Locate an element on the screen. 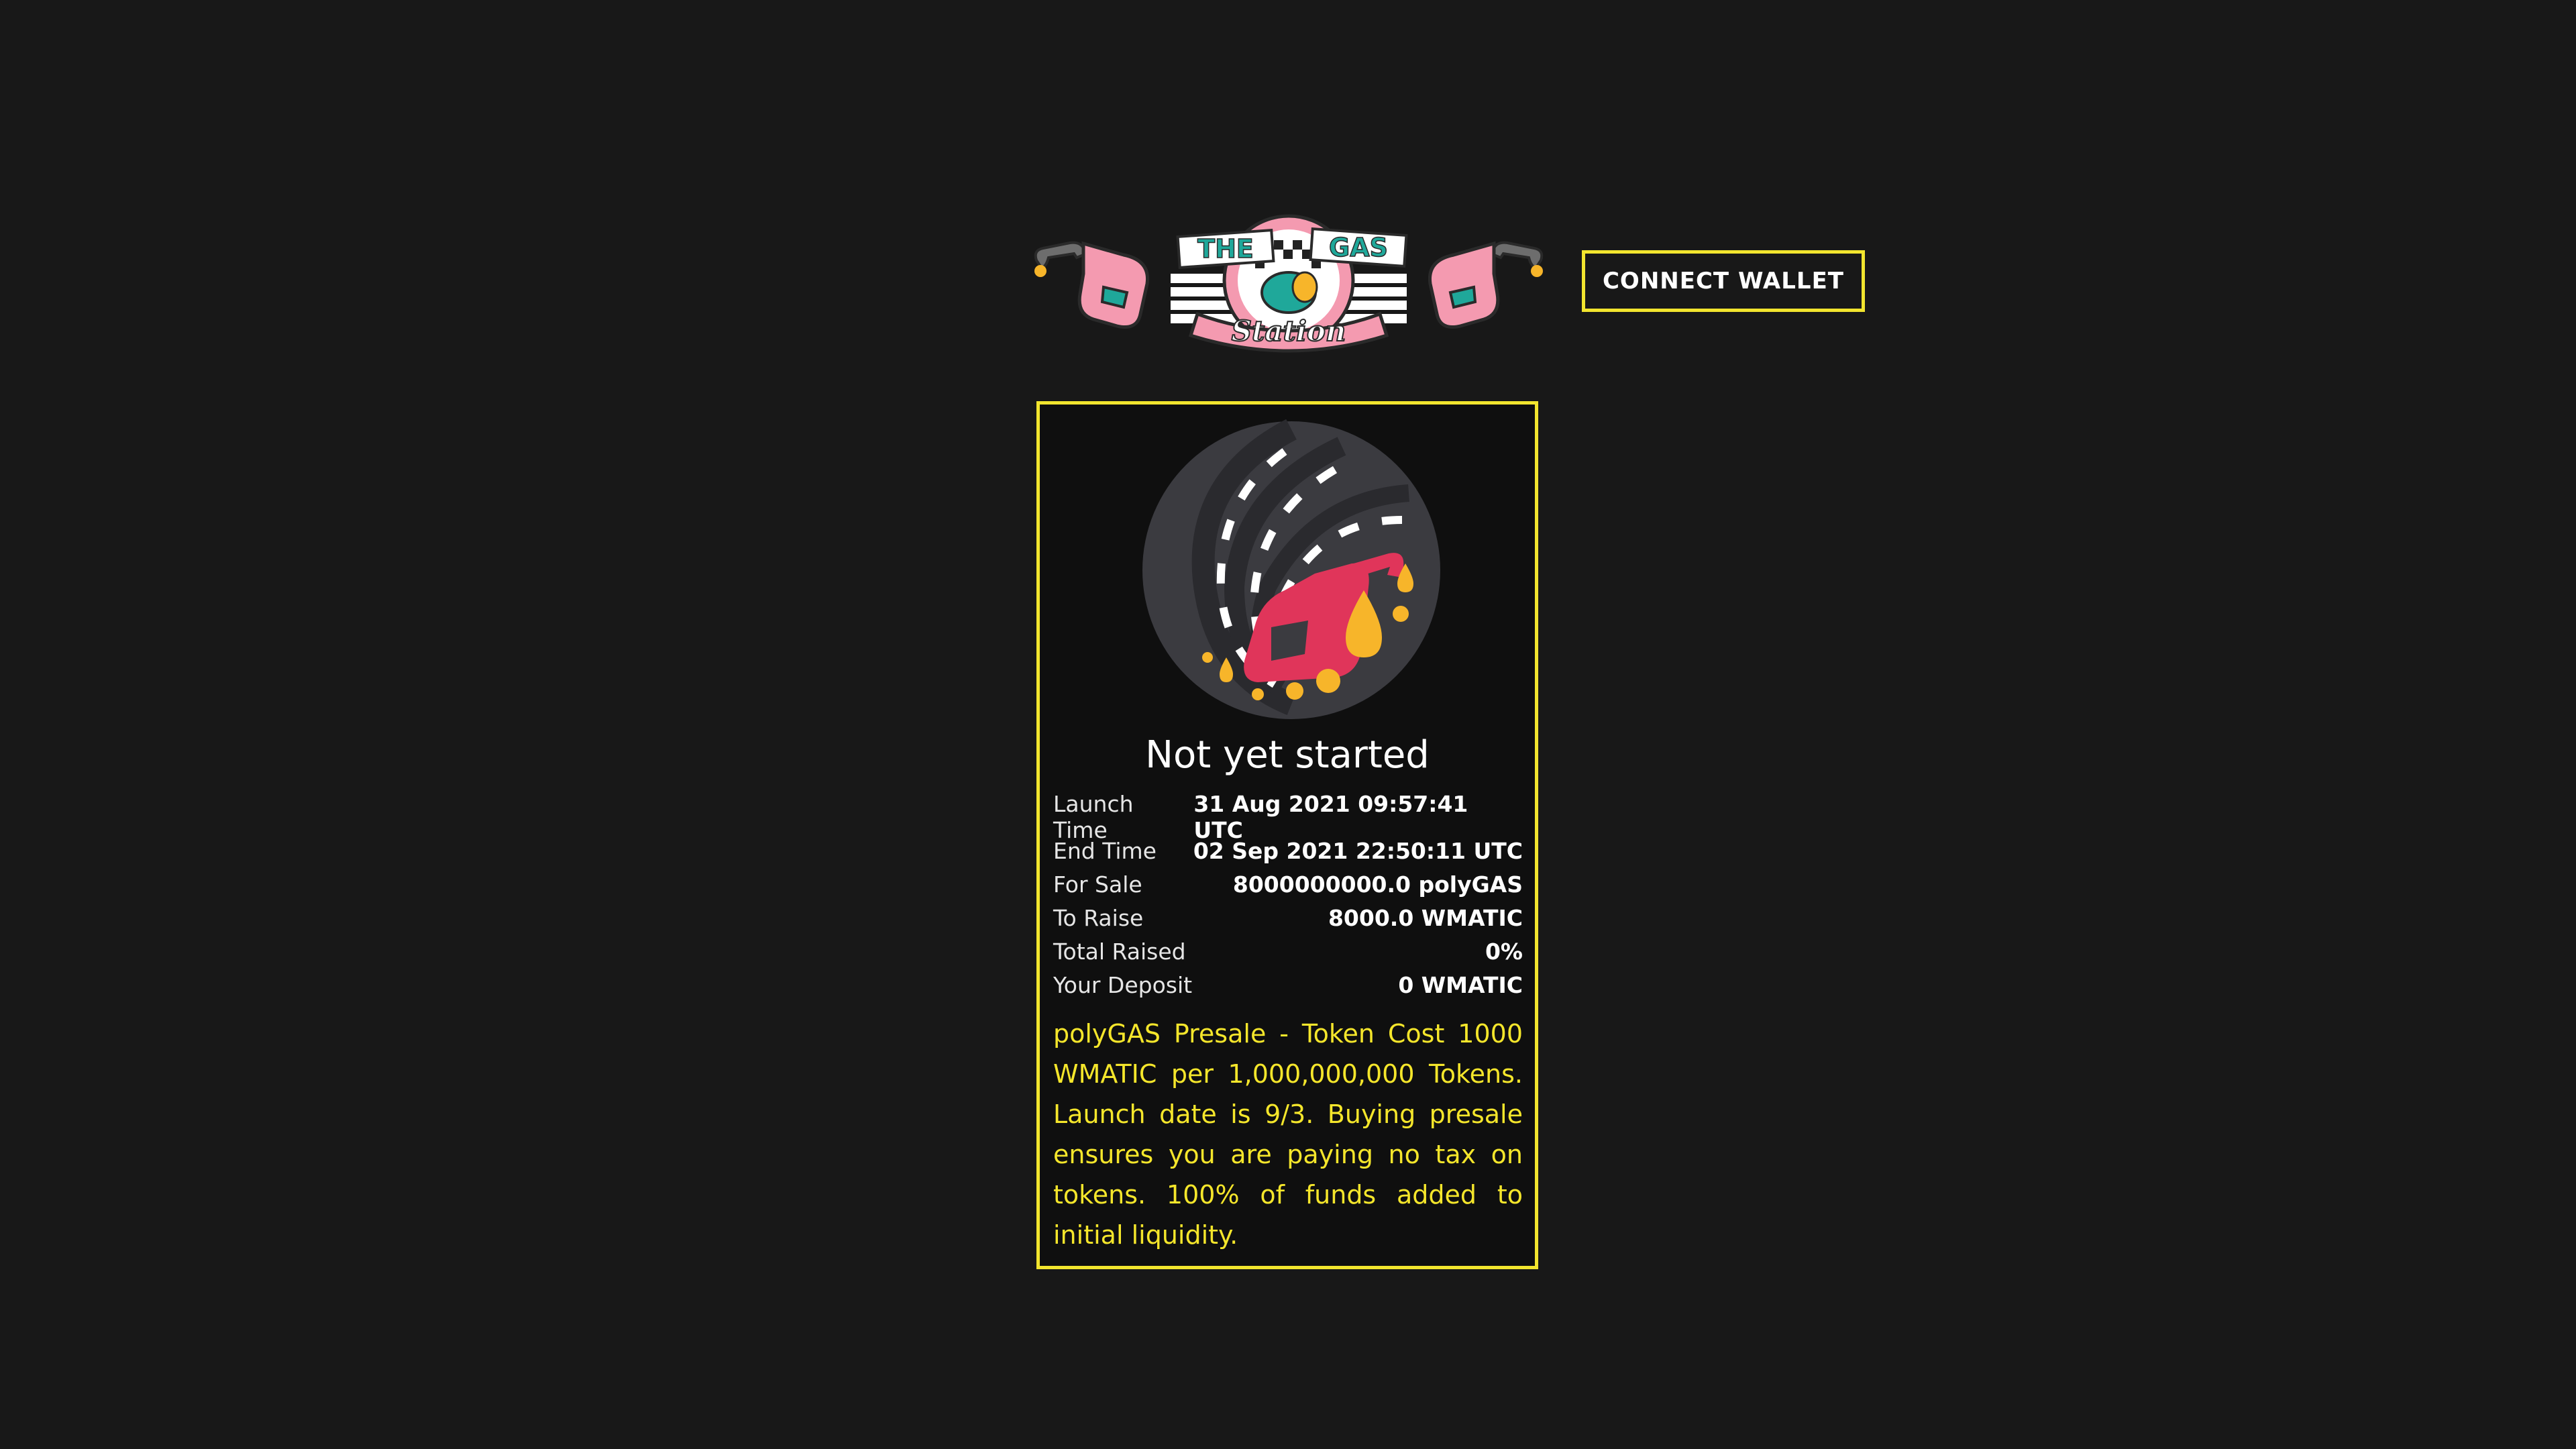 This screenshot has width=2576, height=1449. info-value: 8000000000.0 polyGAS is located at coordinates (1377, 884).